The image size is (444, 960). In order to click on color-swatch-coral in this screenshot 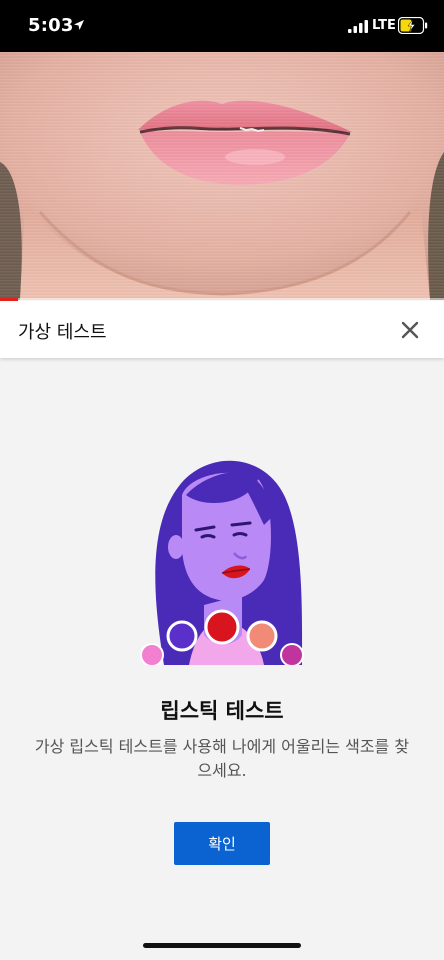, I will do `click(262, 636)`.